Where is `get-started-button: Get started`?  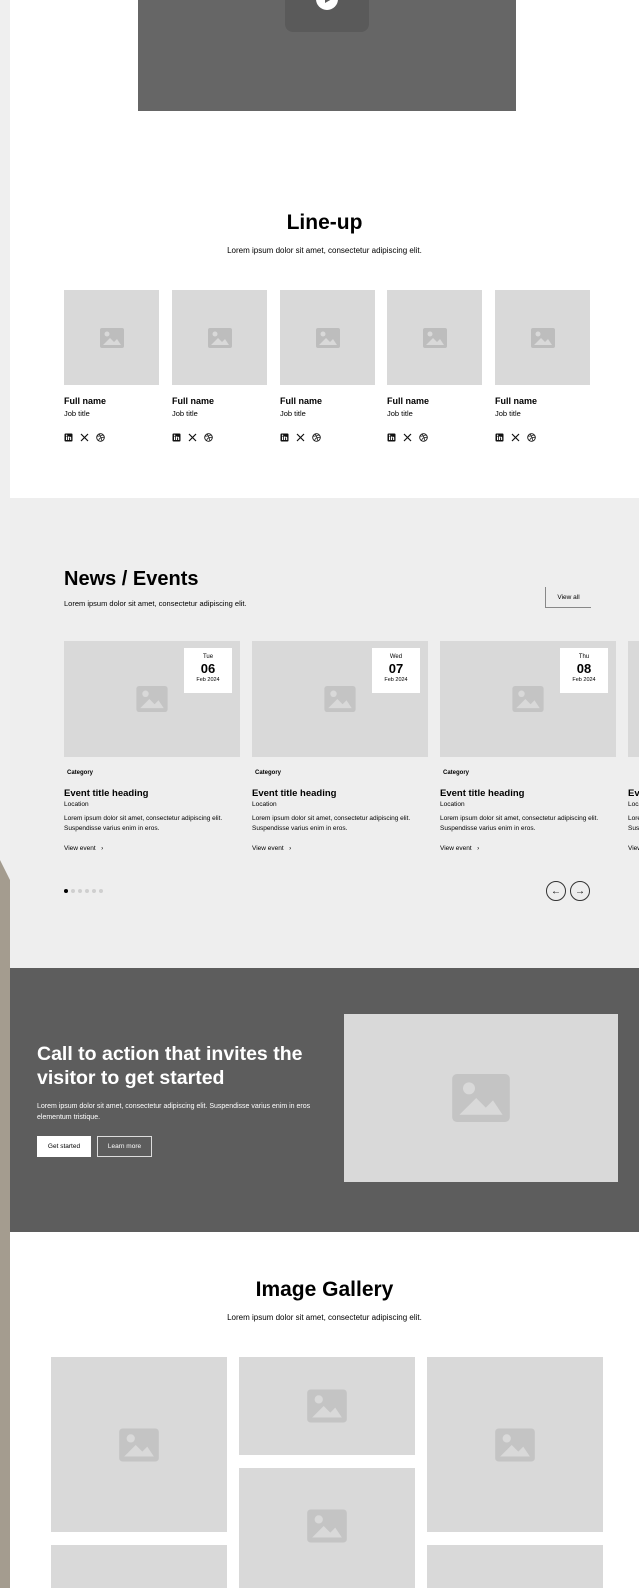
get-started-button: Get started is located at coordinates (64, 1146).